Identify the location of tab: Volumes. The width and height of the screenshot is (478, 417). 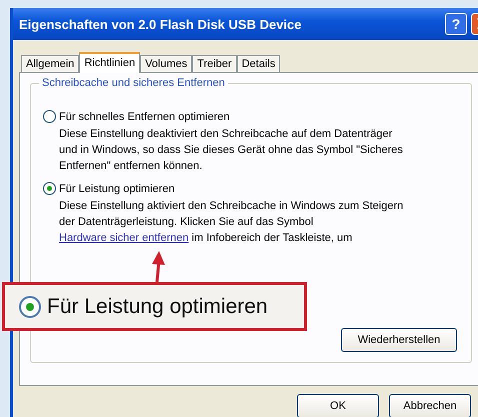
(166, 63).